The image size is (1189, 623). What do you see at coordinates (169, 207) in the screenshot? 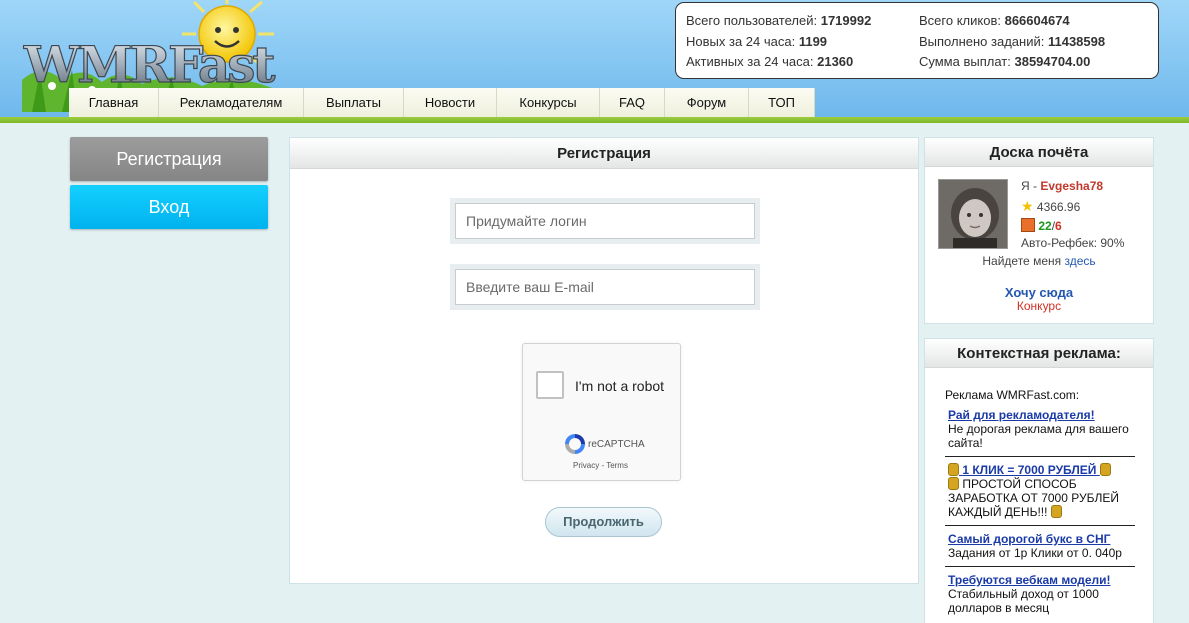
I see `login-button: Вход` at bounding box center [169, 207].